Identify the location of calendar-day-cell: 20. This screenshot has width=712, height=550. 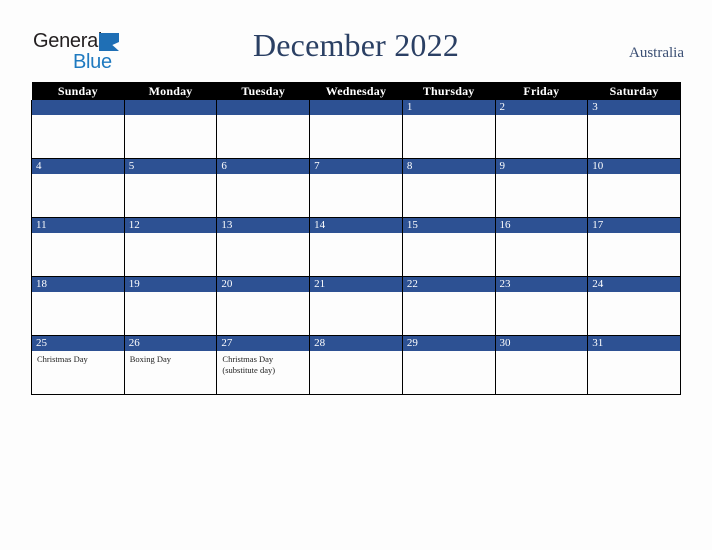
(263, 306).